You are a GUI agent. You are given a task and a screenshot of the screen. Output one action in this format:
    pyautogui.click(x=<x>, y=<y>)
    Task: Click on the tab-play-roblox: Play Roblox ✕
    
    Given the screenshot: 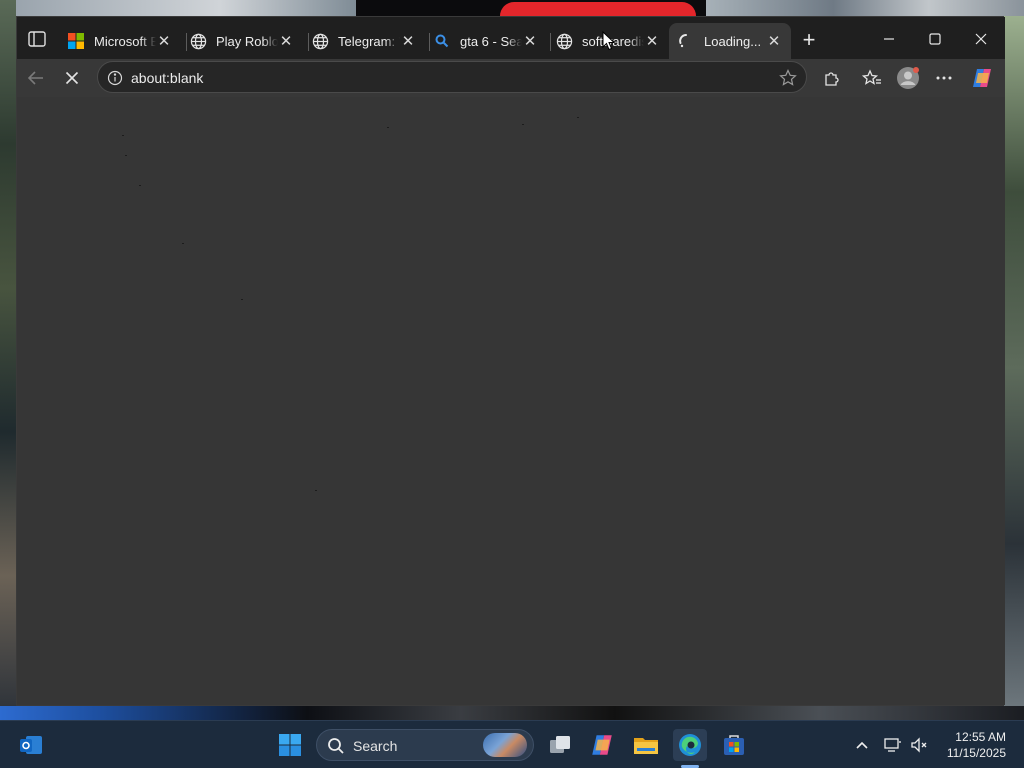 What is the action you would take?
    pyautogui.click(x=242, y=41)
    